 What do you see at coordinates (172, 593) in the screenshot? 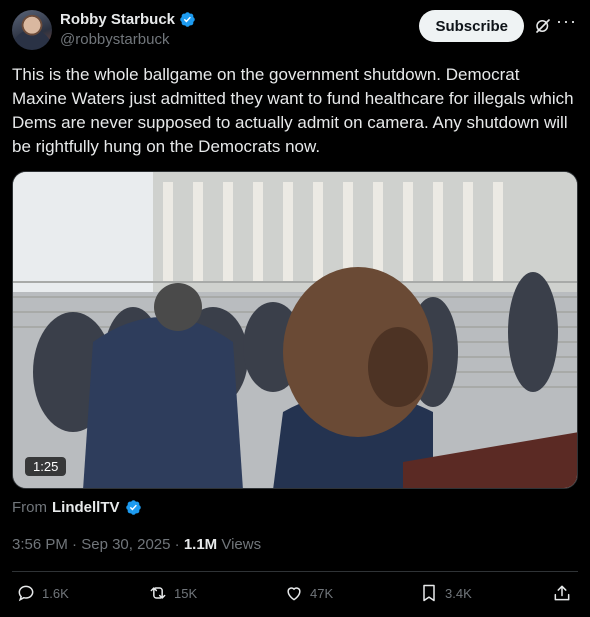
I see `repost-button: 15K` at bounding box center [172, 593].